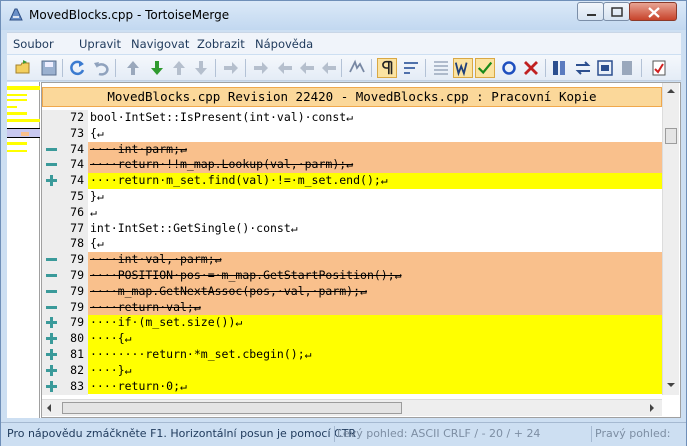 The height and width of the screenshot is (446, 687). What do you see at coordinates (583, 68) in the screenshot?
I see `swap-icon` at bounding box center [583, 68].